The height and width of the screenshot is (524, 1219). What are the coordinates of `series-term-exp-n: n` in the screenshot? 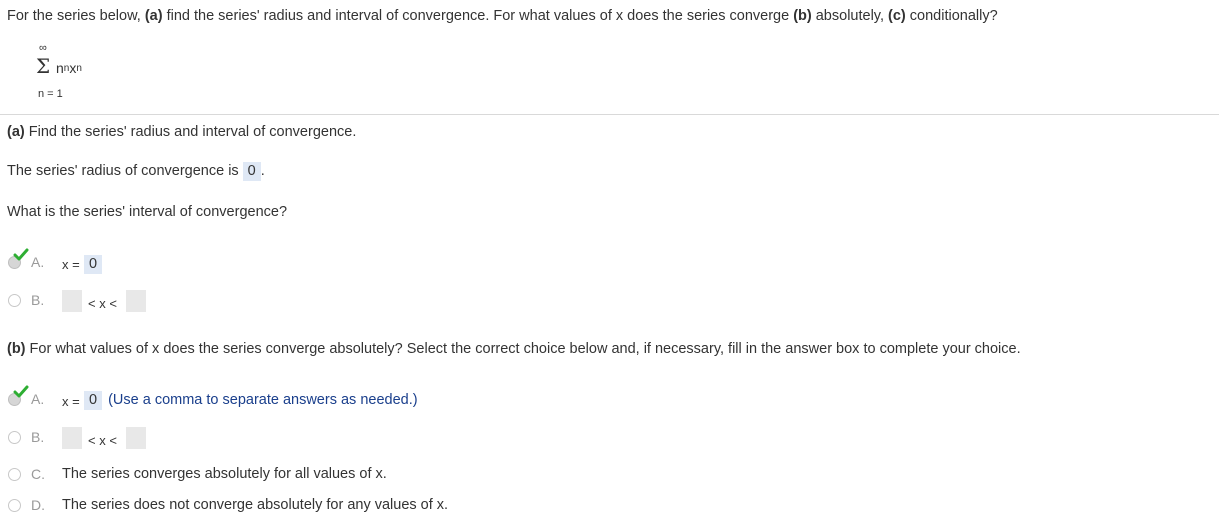 It's located at (66, 68).